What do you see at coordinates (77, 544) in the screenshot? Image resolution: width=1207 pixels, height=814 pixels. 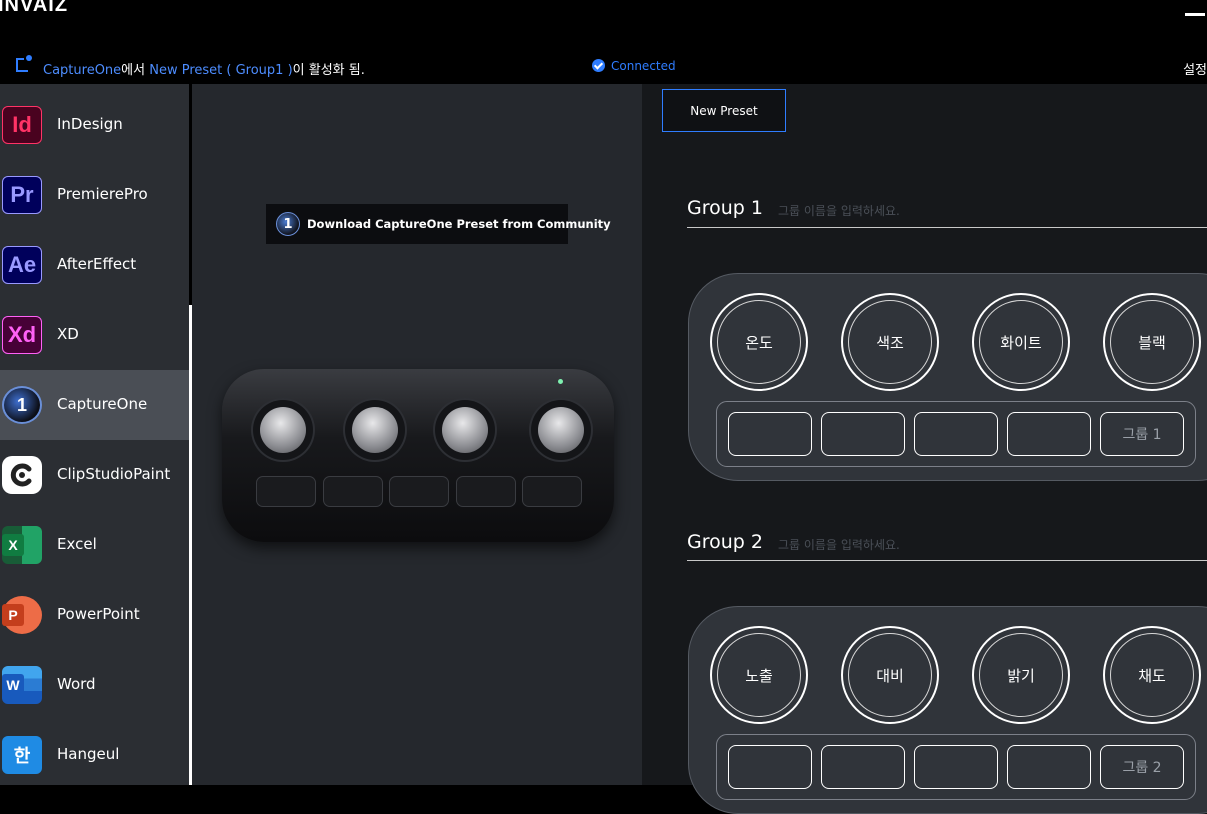 I see `sidebar-item-label: Excel` at bounding box center [77, 544].